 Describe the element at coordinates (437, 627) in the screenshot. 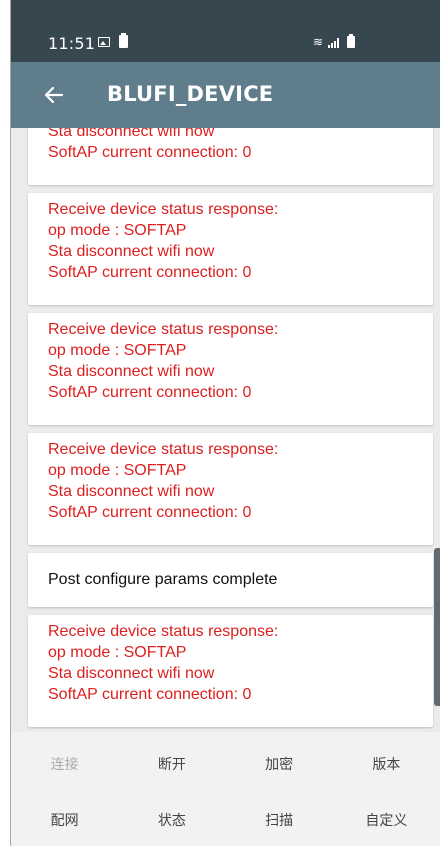

I see `scrollbar-thumb` at that location.